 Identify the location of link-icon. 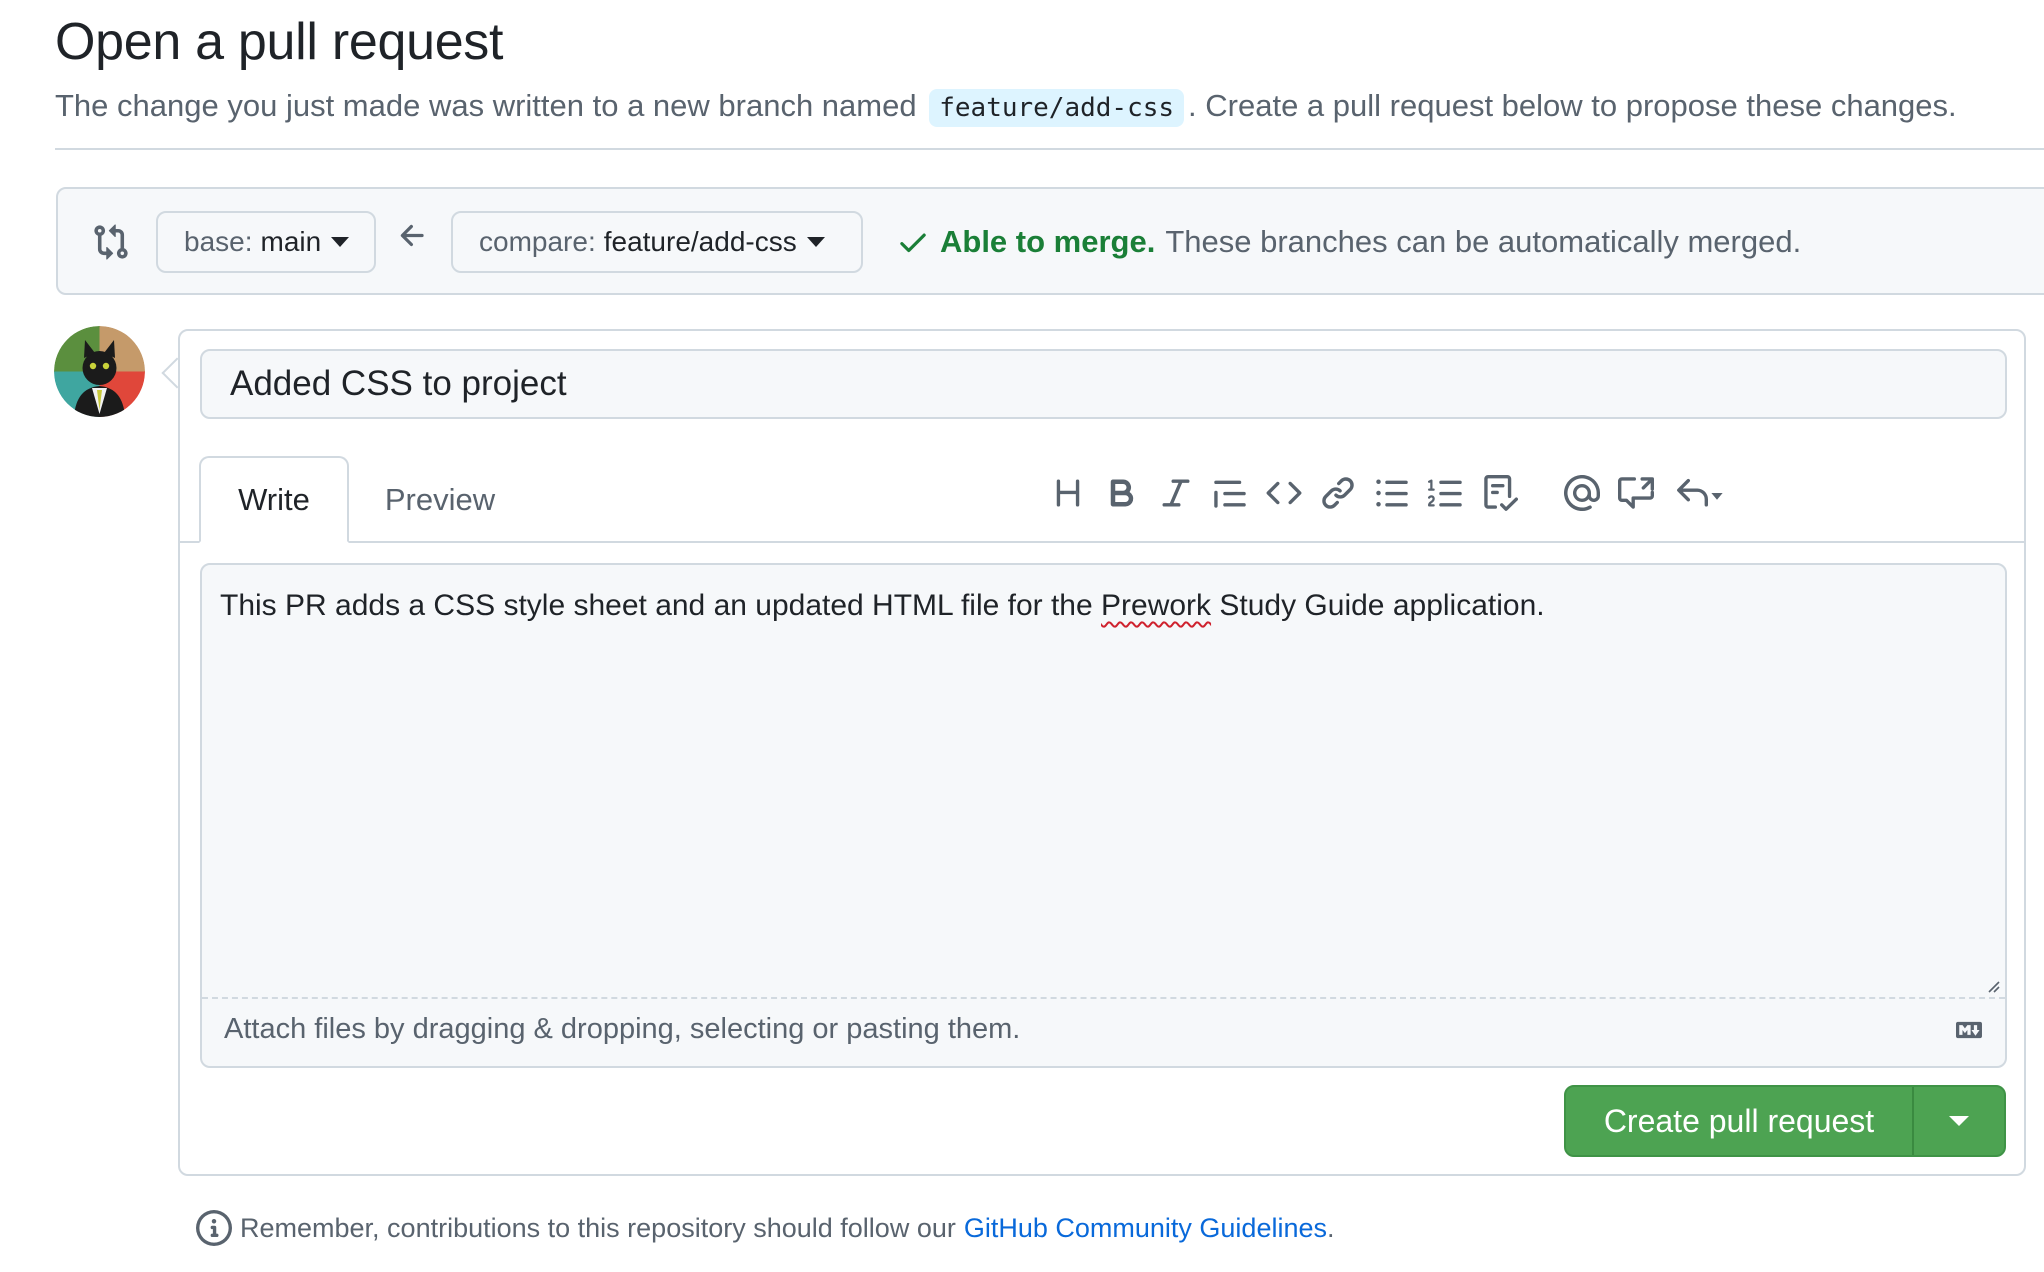
(1338, 493).